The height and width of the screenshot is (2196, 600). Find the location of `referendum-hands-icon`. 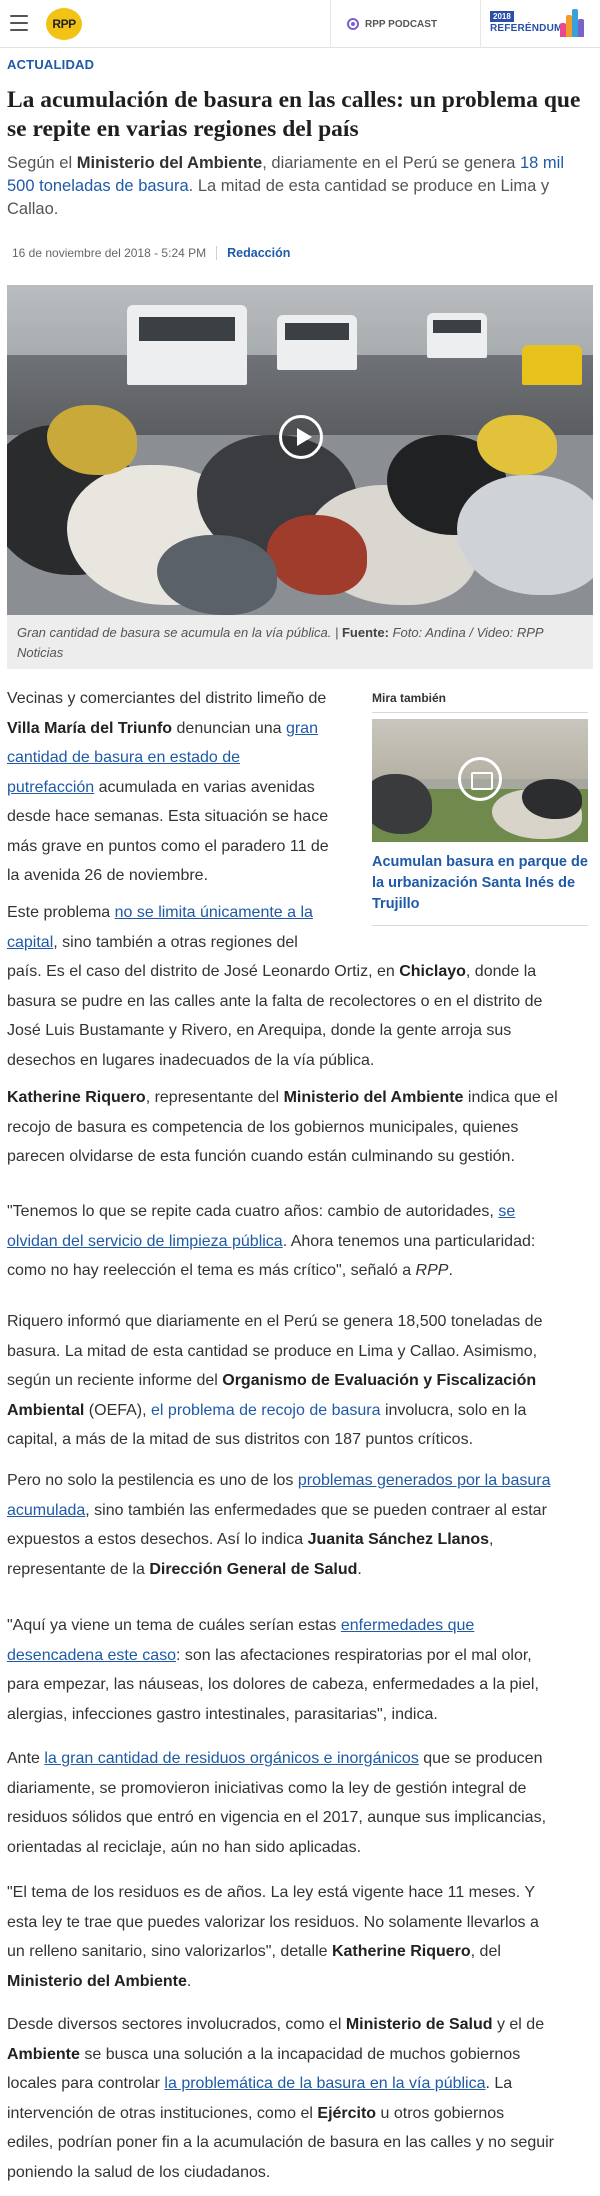

referendum-hands-icon is located at coordinates (572, 23).